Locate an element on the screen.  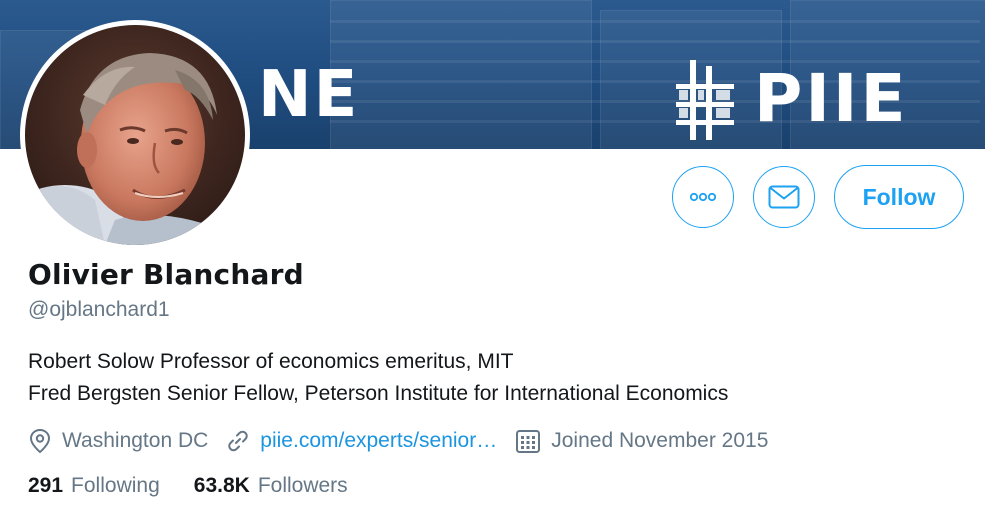
joined-item: Joined November 2015 is located at coordinates (641, 441).